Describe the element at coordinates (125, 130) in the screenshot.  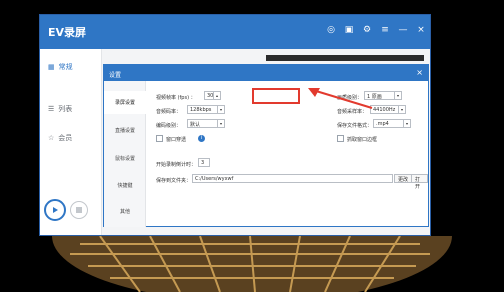
I see `tab-live-settings: 直播设置` at that location.